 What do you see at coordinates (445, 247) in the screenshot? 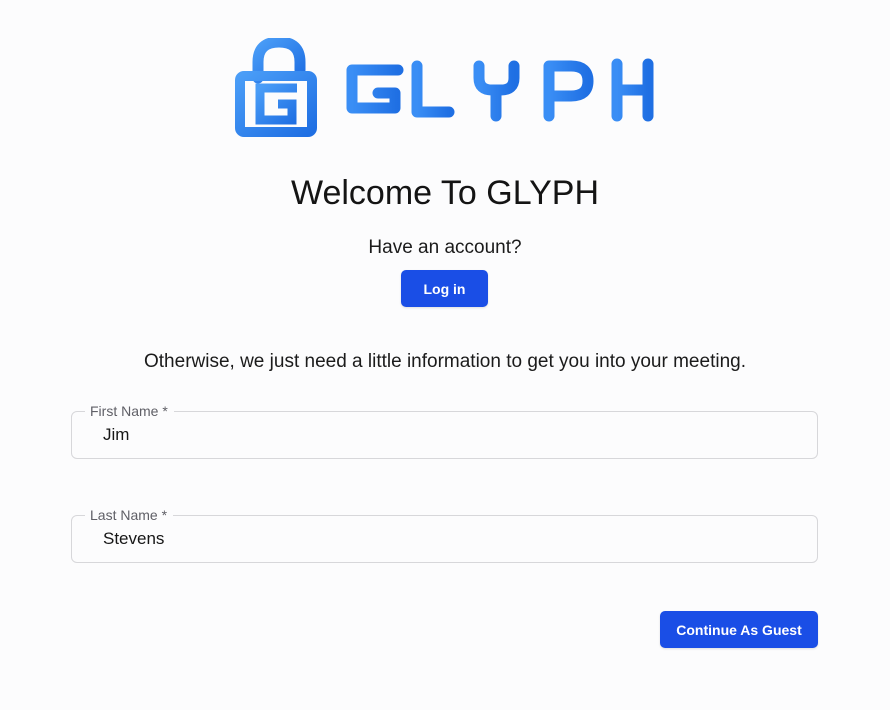
I see `have-account-text: Have an account?` at bounding box center [445, 247].